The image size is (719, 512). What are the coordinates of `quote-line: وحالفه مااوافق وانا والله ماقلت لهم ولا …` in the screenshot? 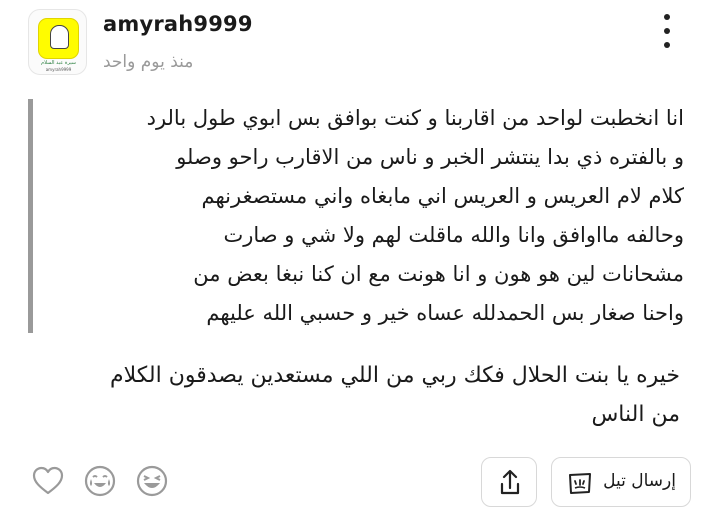 It's located at (453, 235).